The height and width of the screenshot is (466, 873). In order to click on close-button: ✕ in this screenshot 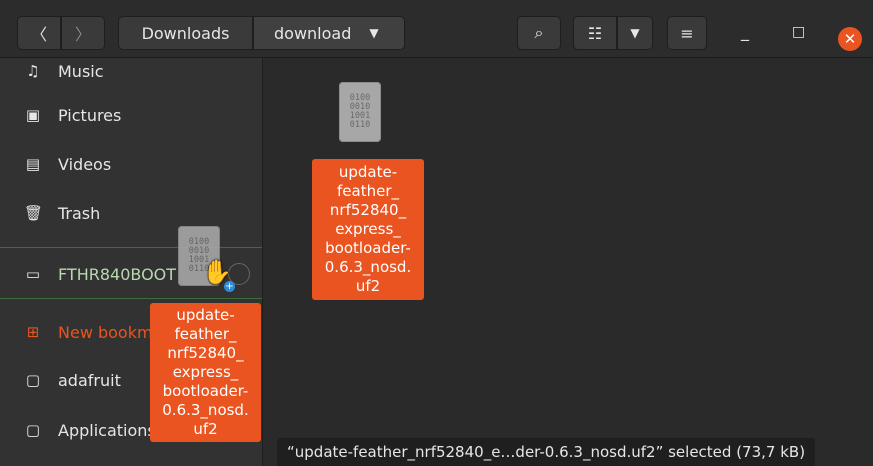, I will do `click(850, 39)`.